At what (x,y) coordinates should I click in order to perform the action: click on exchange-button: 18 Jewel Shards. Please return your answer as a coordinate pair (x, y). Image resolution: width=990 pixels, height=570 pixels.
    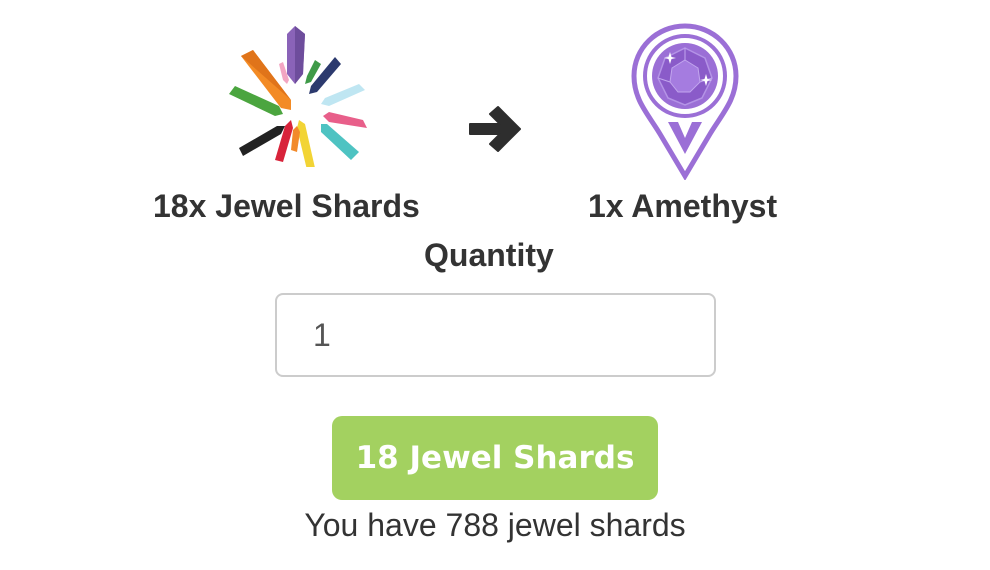
    Looking at the image, I should click on (495, 458).